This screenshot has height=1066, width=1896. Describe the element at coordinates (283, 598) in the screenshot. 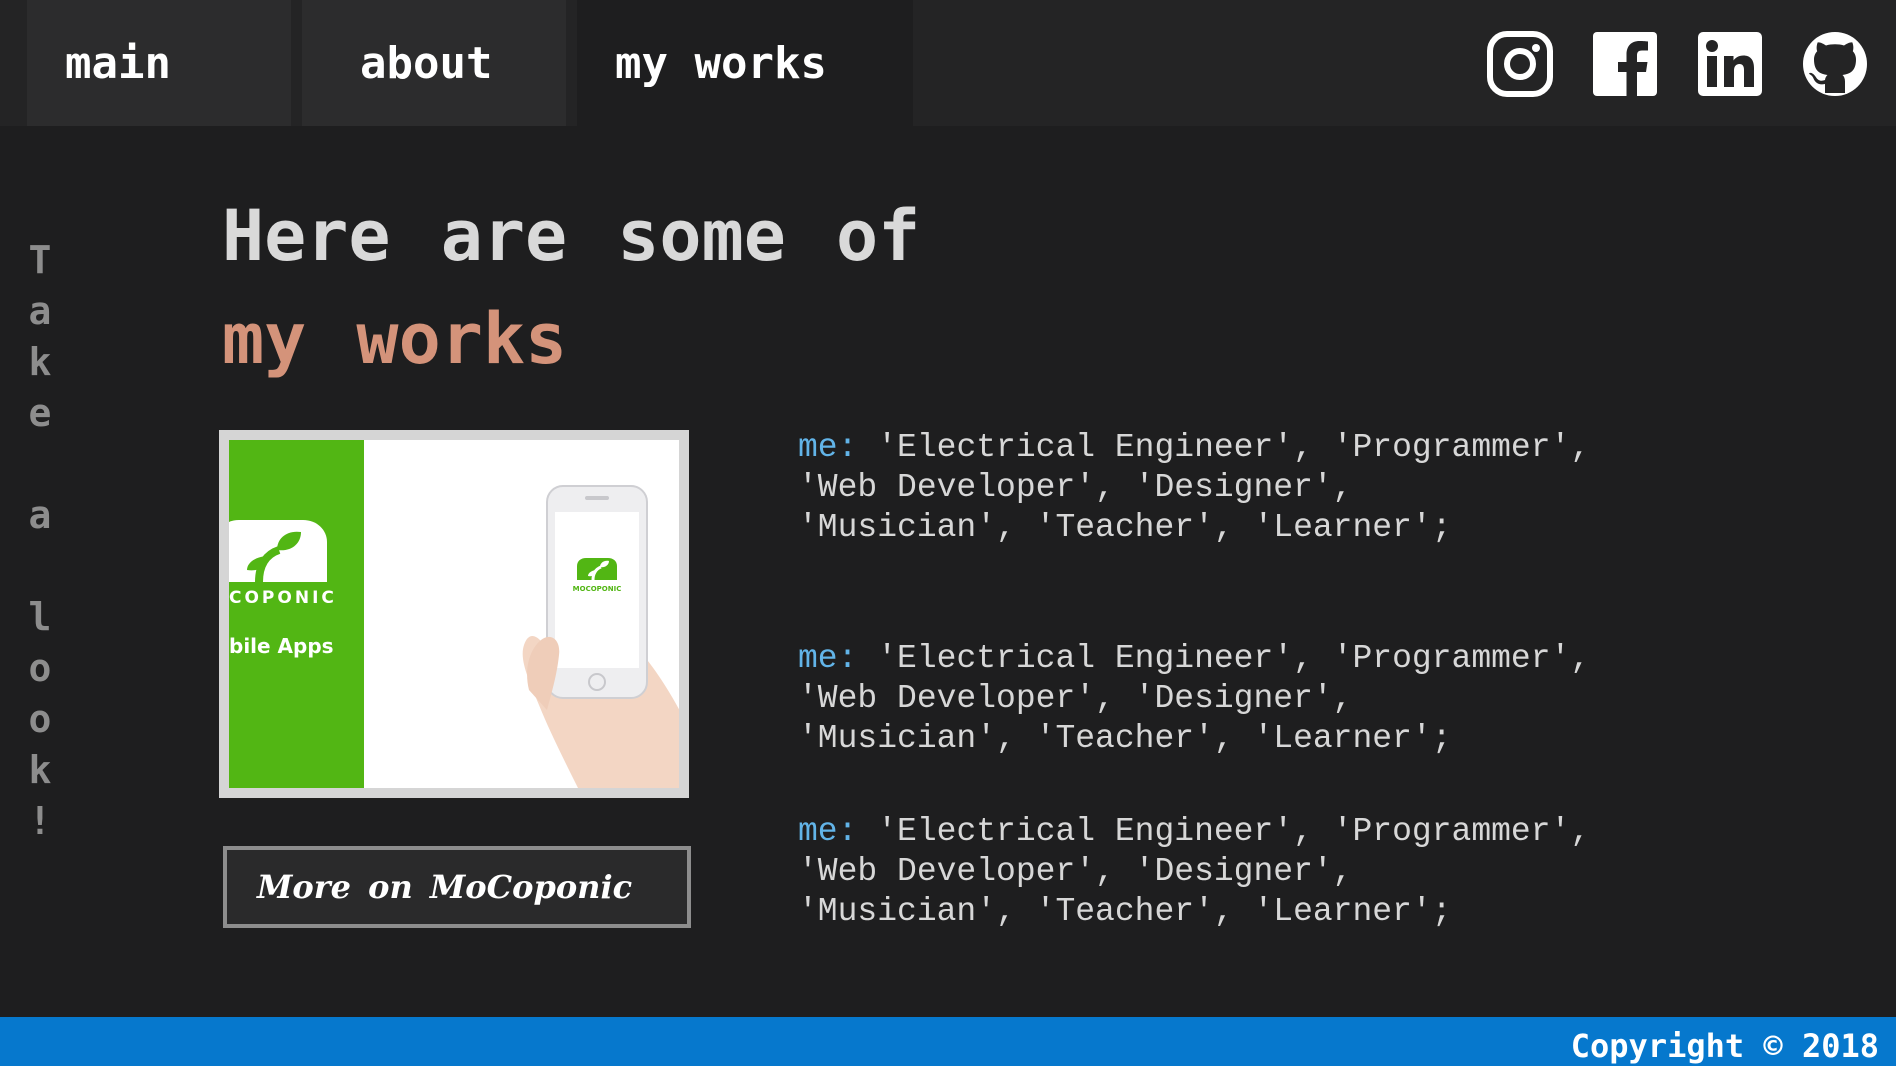

I see `brand-name-text: COPONIC` at that location.